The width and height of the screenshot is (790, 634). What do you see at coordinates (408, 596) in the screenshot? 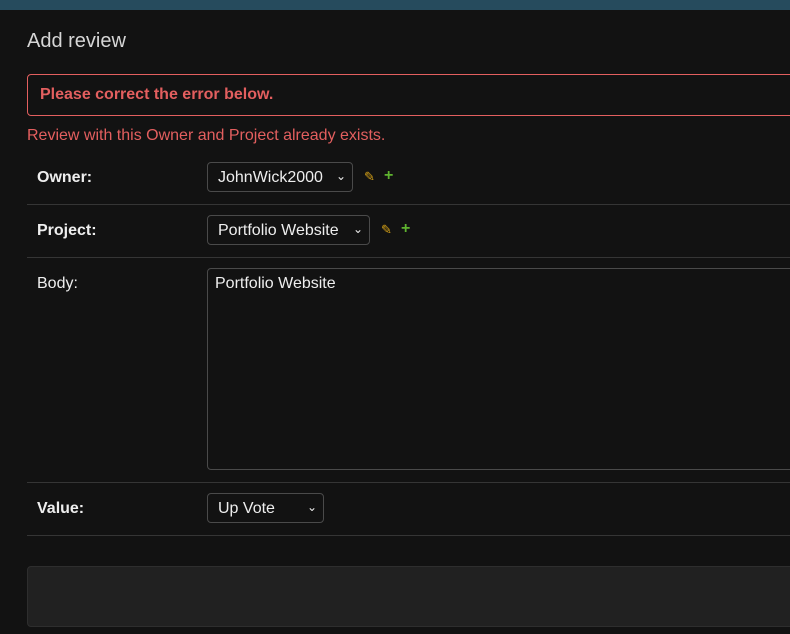
I see `submit-row` at bounding box center [408, 596].